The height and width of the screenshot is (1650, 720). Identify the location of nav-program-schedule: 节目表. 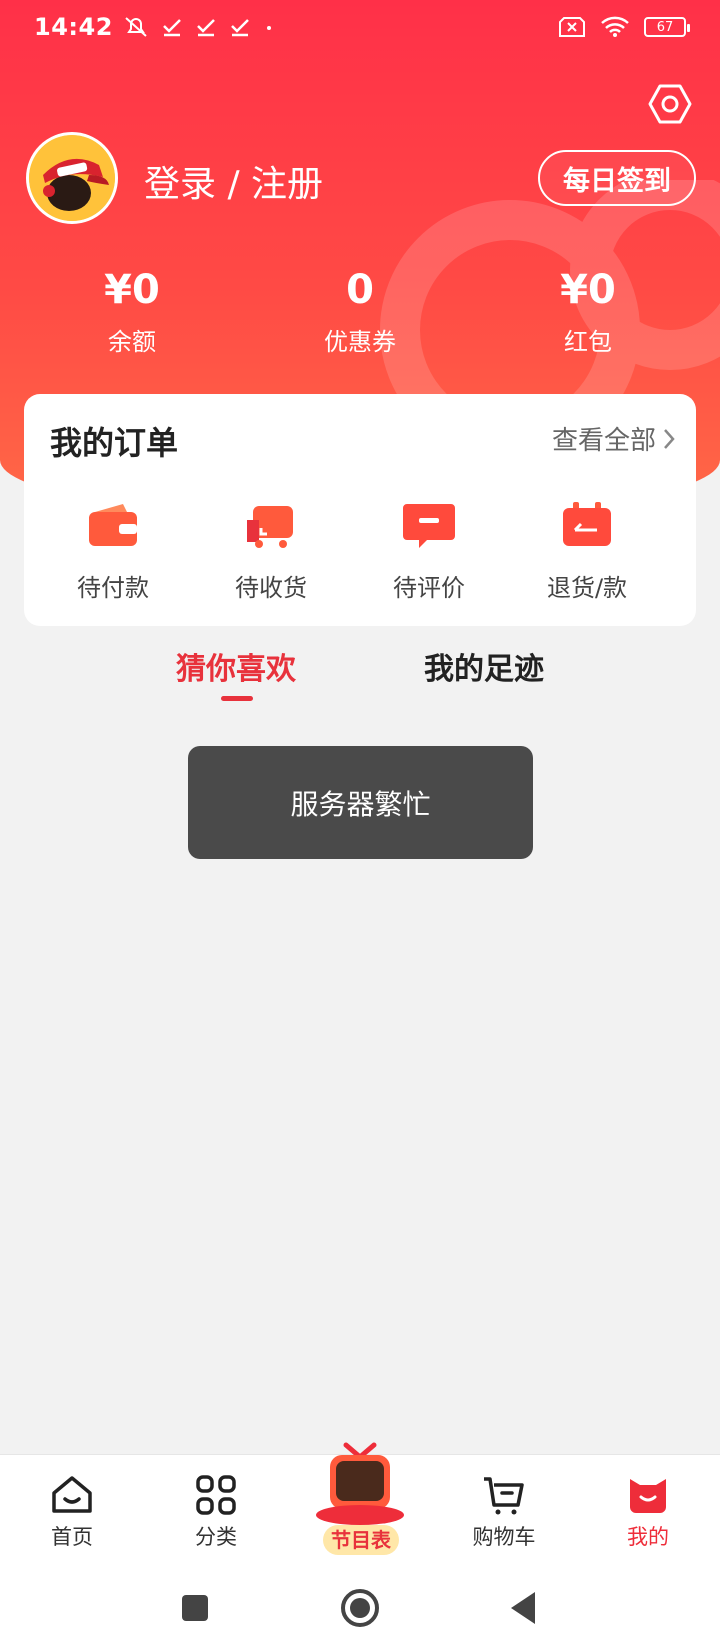
(360, 1504).